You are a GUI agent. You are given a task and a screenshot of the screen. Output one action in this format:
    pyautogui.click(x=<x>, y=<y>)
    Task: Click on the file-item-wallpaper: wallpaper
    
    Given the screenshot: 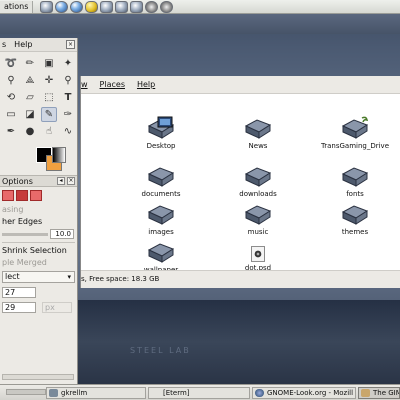 What is the action you would take?
    pyautogui.click(x=161, y=257)
    